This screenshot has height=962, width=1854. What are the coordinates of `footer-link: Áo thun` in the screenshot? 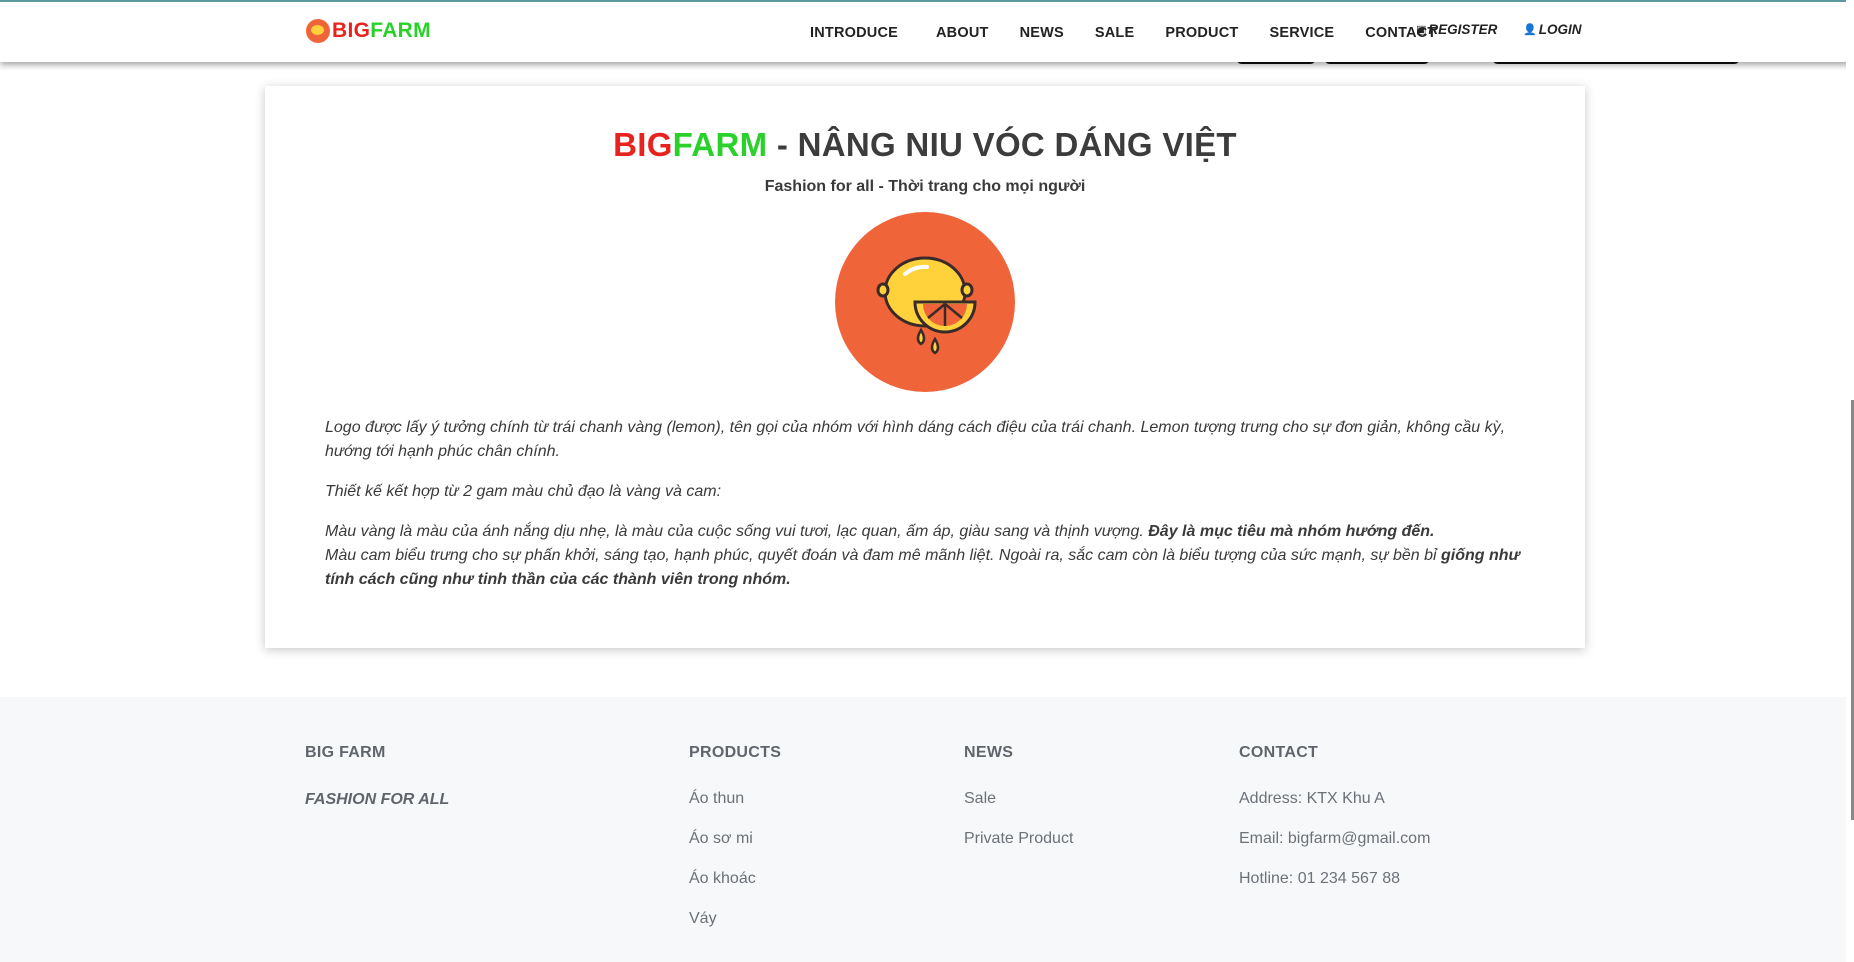 It's located at (735, 799).